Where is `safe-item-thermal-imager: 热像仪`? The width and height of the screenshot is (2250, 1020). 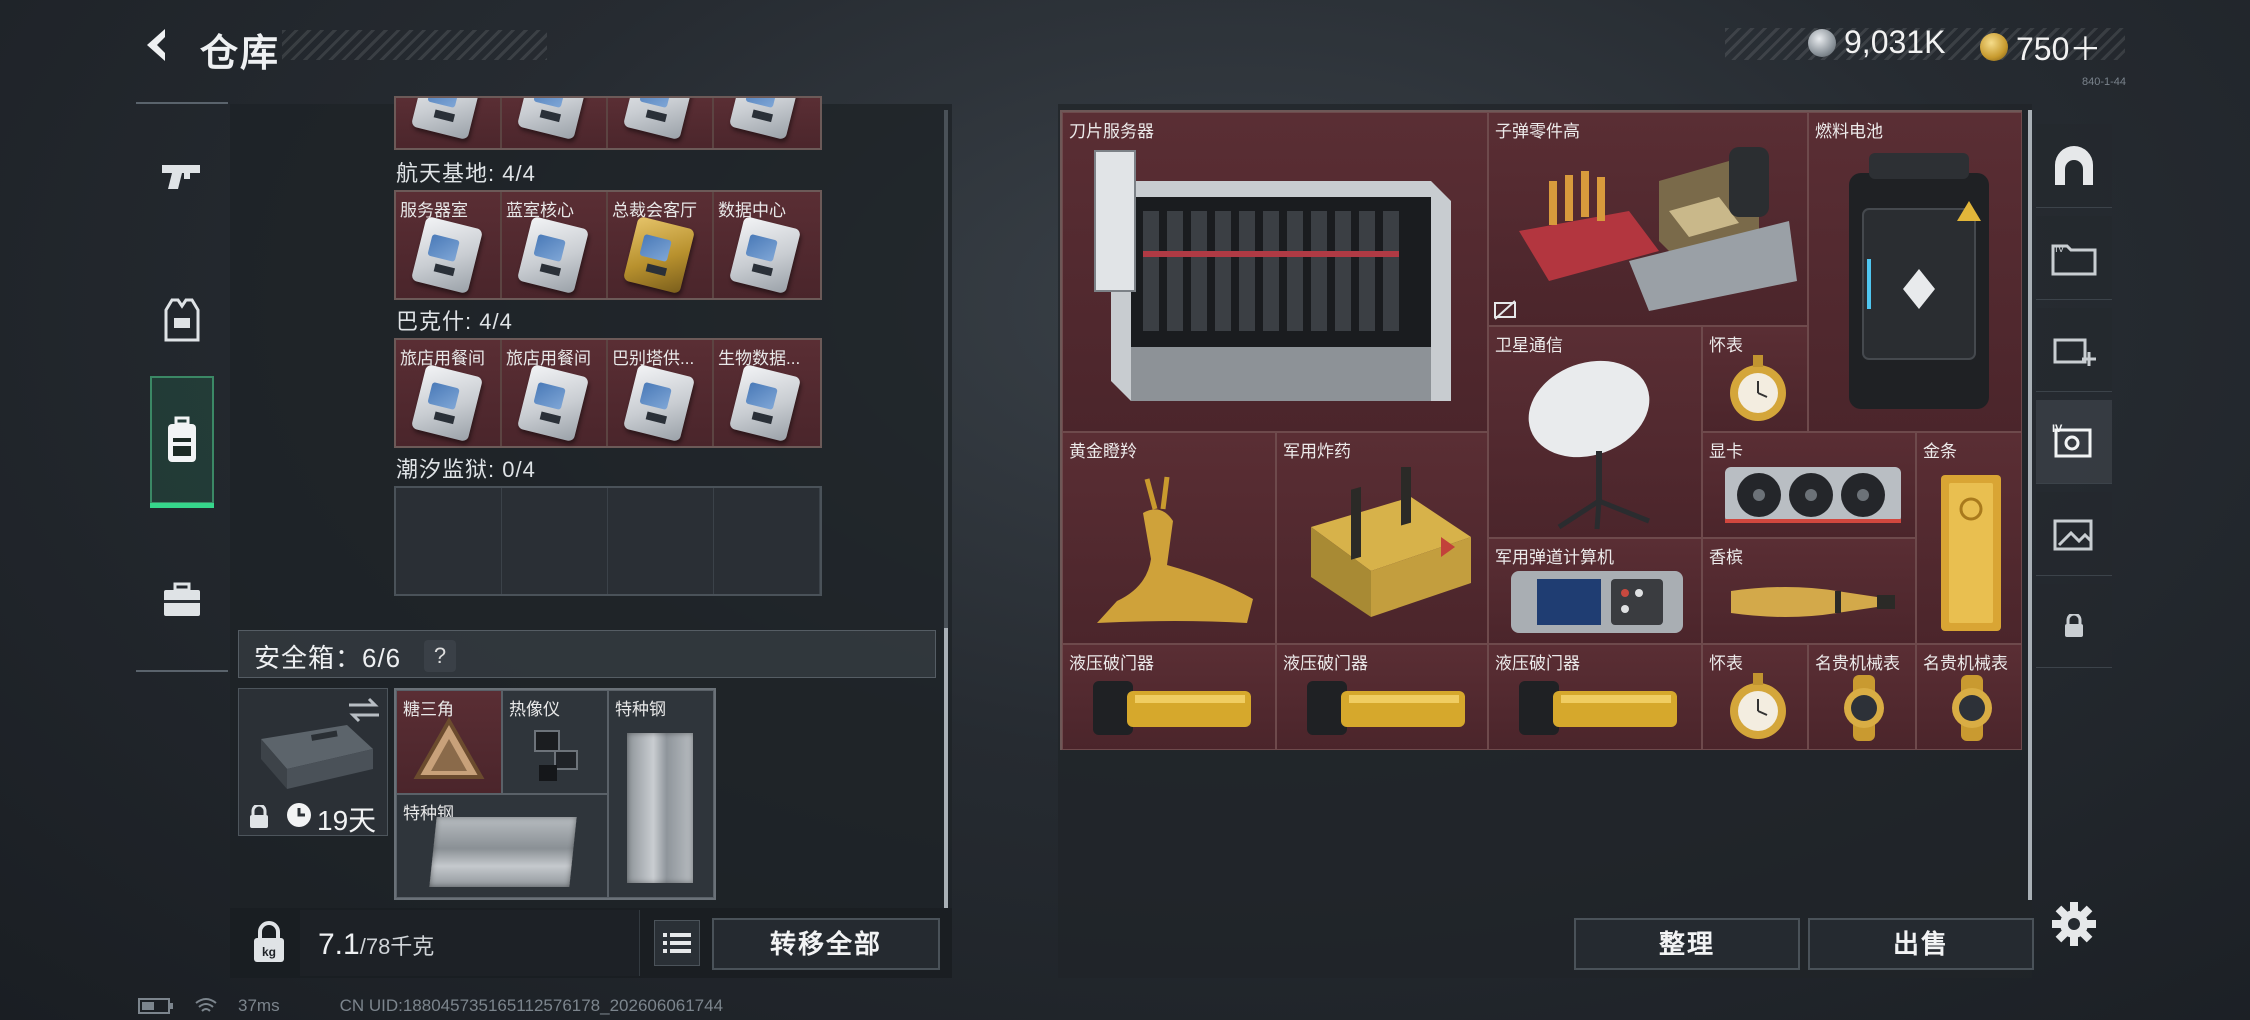
safe-item-thermal-imager: 热像仪 is located at coordinates (555, 742).